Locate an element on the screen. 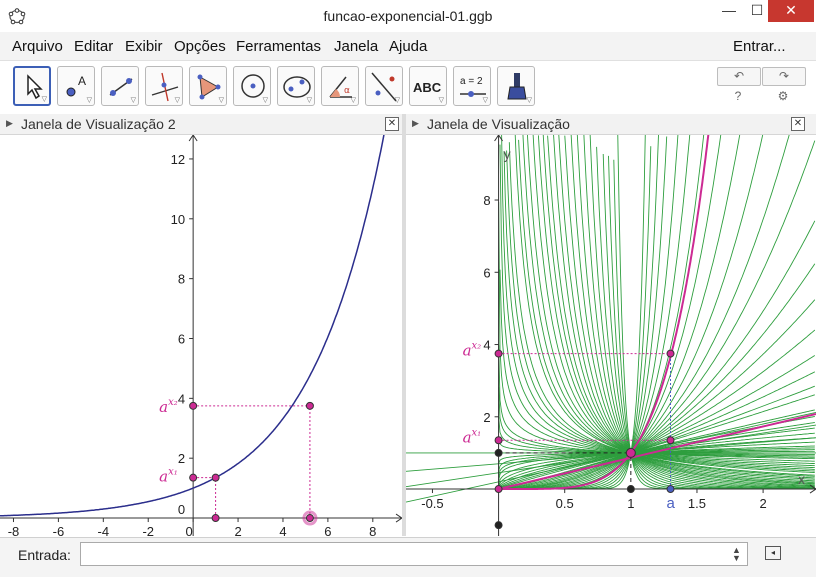 The height and width of the screenshot is (577, 816). x-tick-label: -8 is located at coordinates (14, 530).